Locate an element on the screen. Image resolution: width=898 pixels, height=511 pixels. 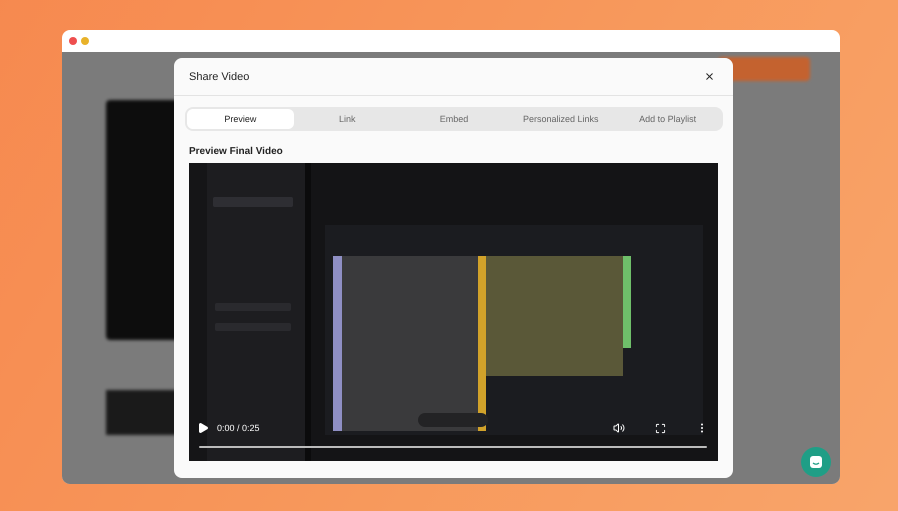
volume-icon is located at coordinates (619, 428).